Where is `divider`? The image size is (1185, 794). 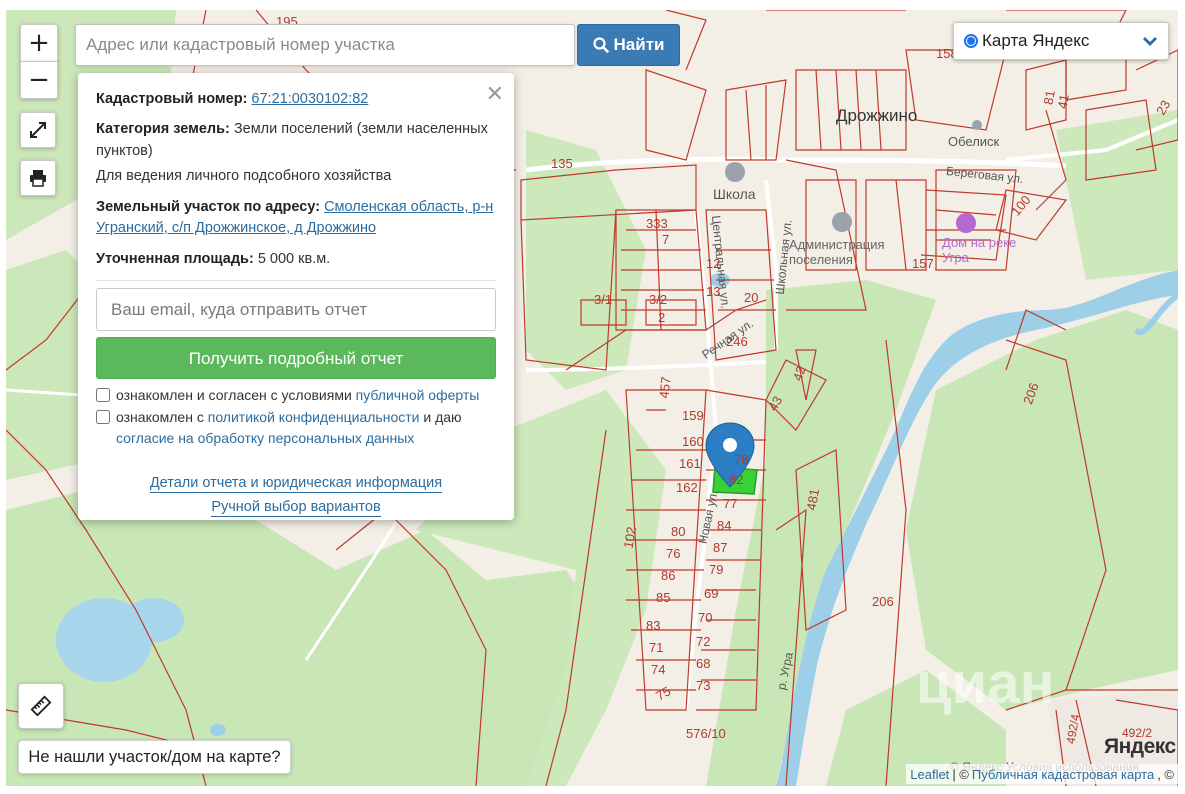 divider is located at coordinates (296, 281).